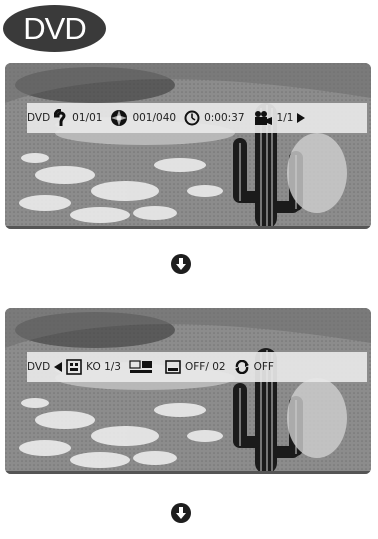 The width and height of the screenshot is (378, 539). What do you see at coordinates (224, 118) in the screenshot?
I see `elapsed-time: 0:00:37` at bounding box center [224, 118].